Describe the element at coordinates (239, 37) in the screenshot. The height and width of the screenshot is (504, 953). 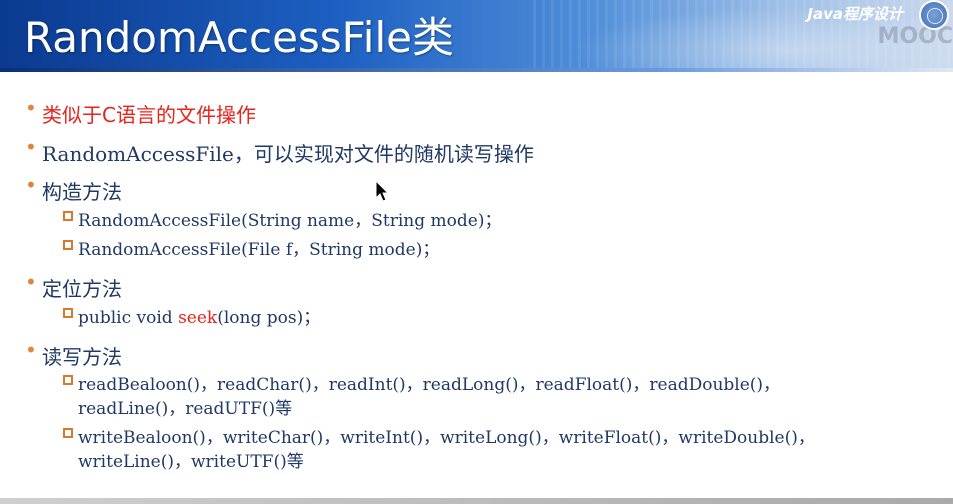
I see `slide-title: RandomAccessFile类` at that location.